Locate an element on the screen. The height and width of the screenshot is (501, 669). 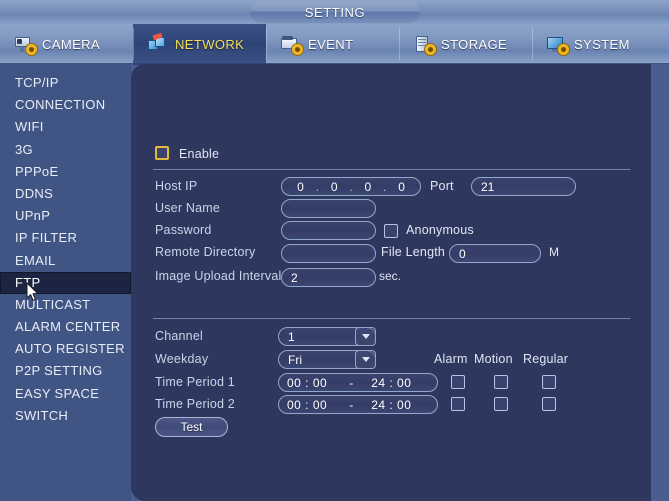
host-ip-octet-2: 0 is located at coordinates (334, 187).